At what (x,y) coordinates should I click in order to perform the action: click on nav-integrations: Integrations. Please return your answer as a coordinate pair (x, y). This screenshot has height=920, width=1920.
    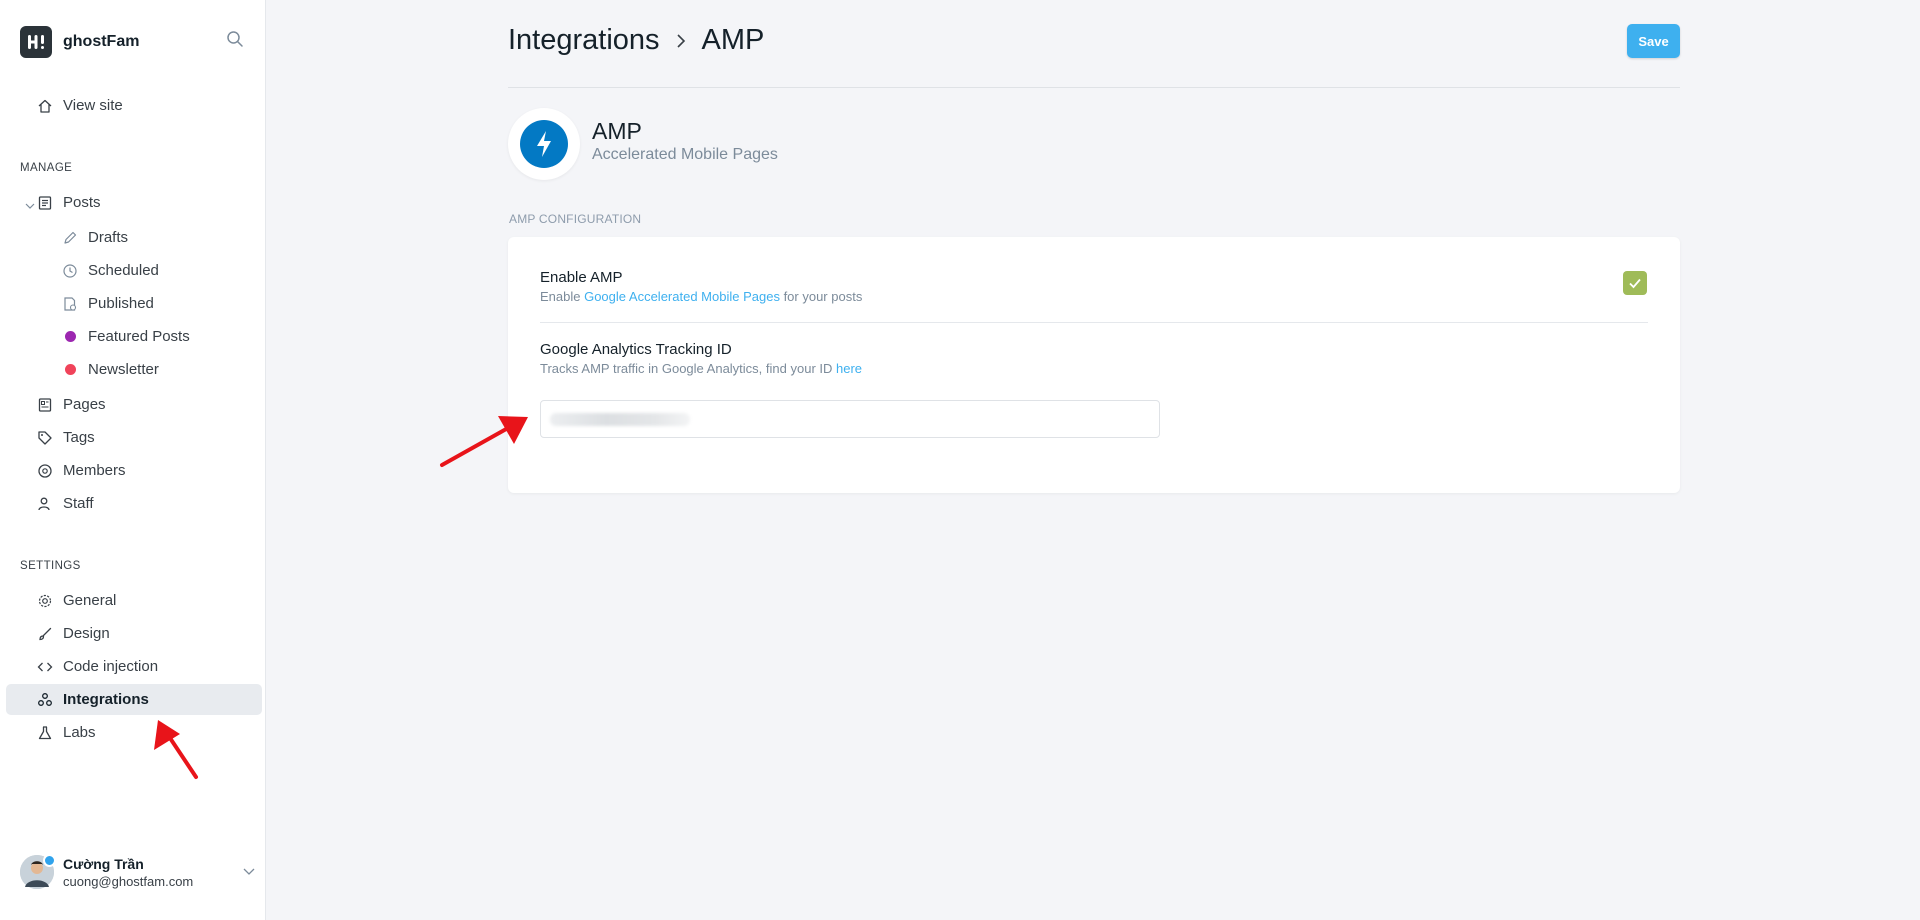
    Looking at the image, I should click on (134, 699).